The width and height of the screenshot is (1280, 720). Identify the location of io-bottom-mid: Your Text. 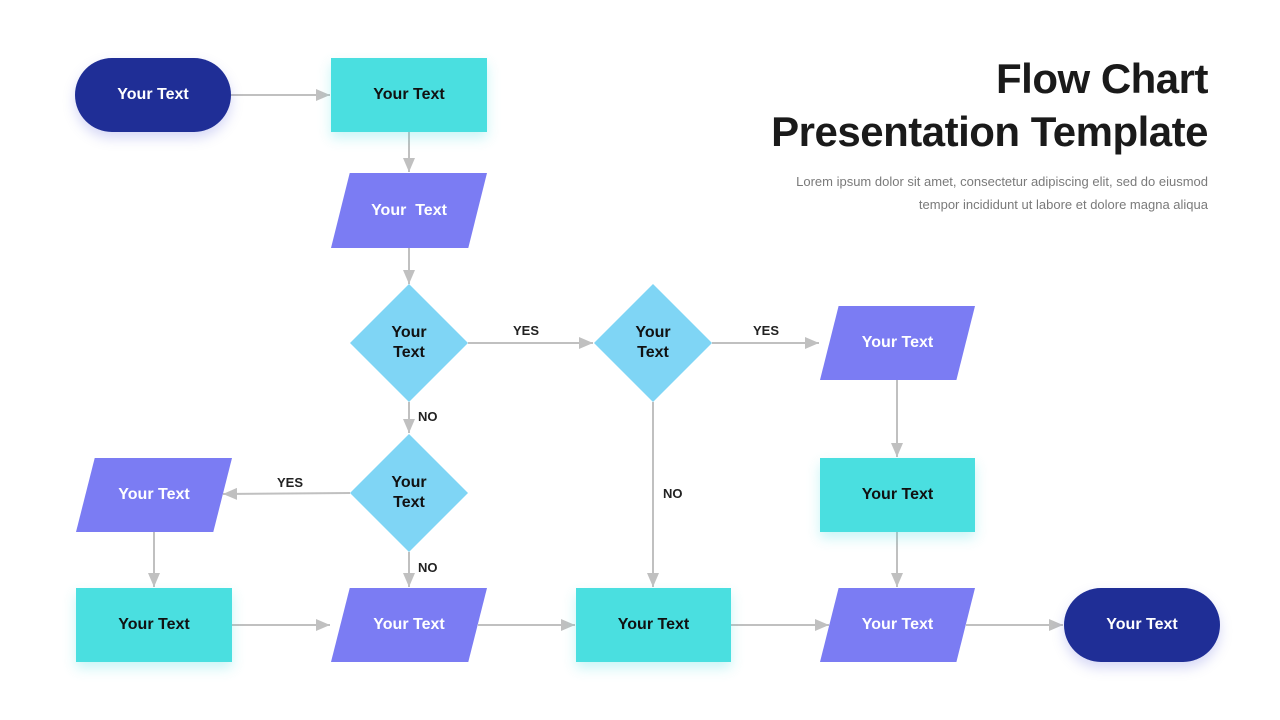
(409, 625).